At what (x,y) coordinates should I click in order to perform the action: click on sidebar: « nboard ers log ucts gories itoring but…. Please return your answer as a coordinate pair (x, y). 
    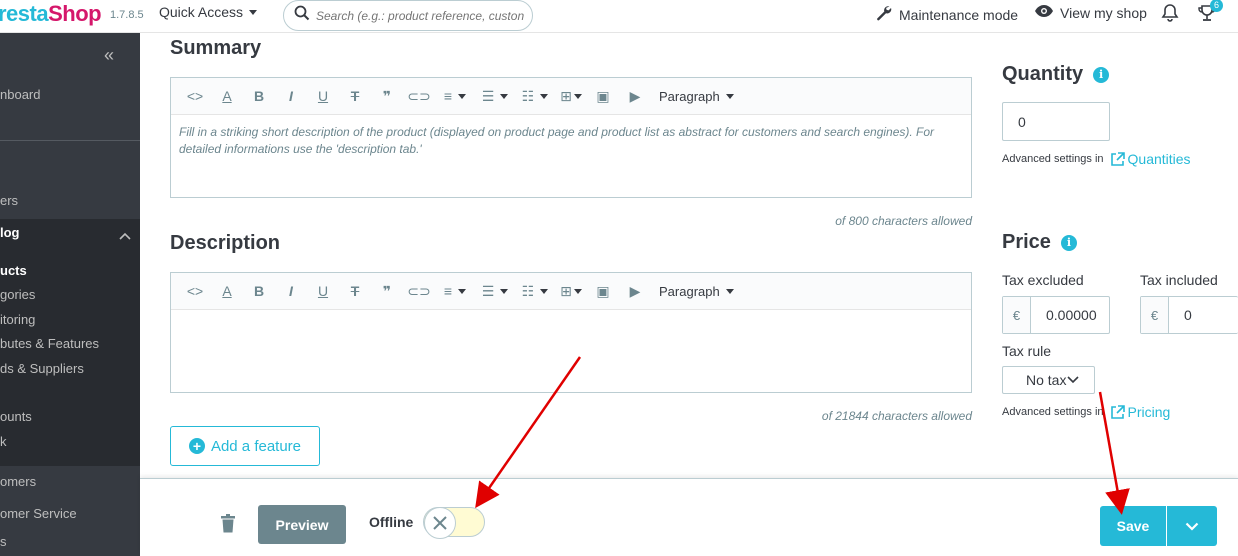
    Looking at the image, I should click on (70, 294).